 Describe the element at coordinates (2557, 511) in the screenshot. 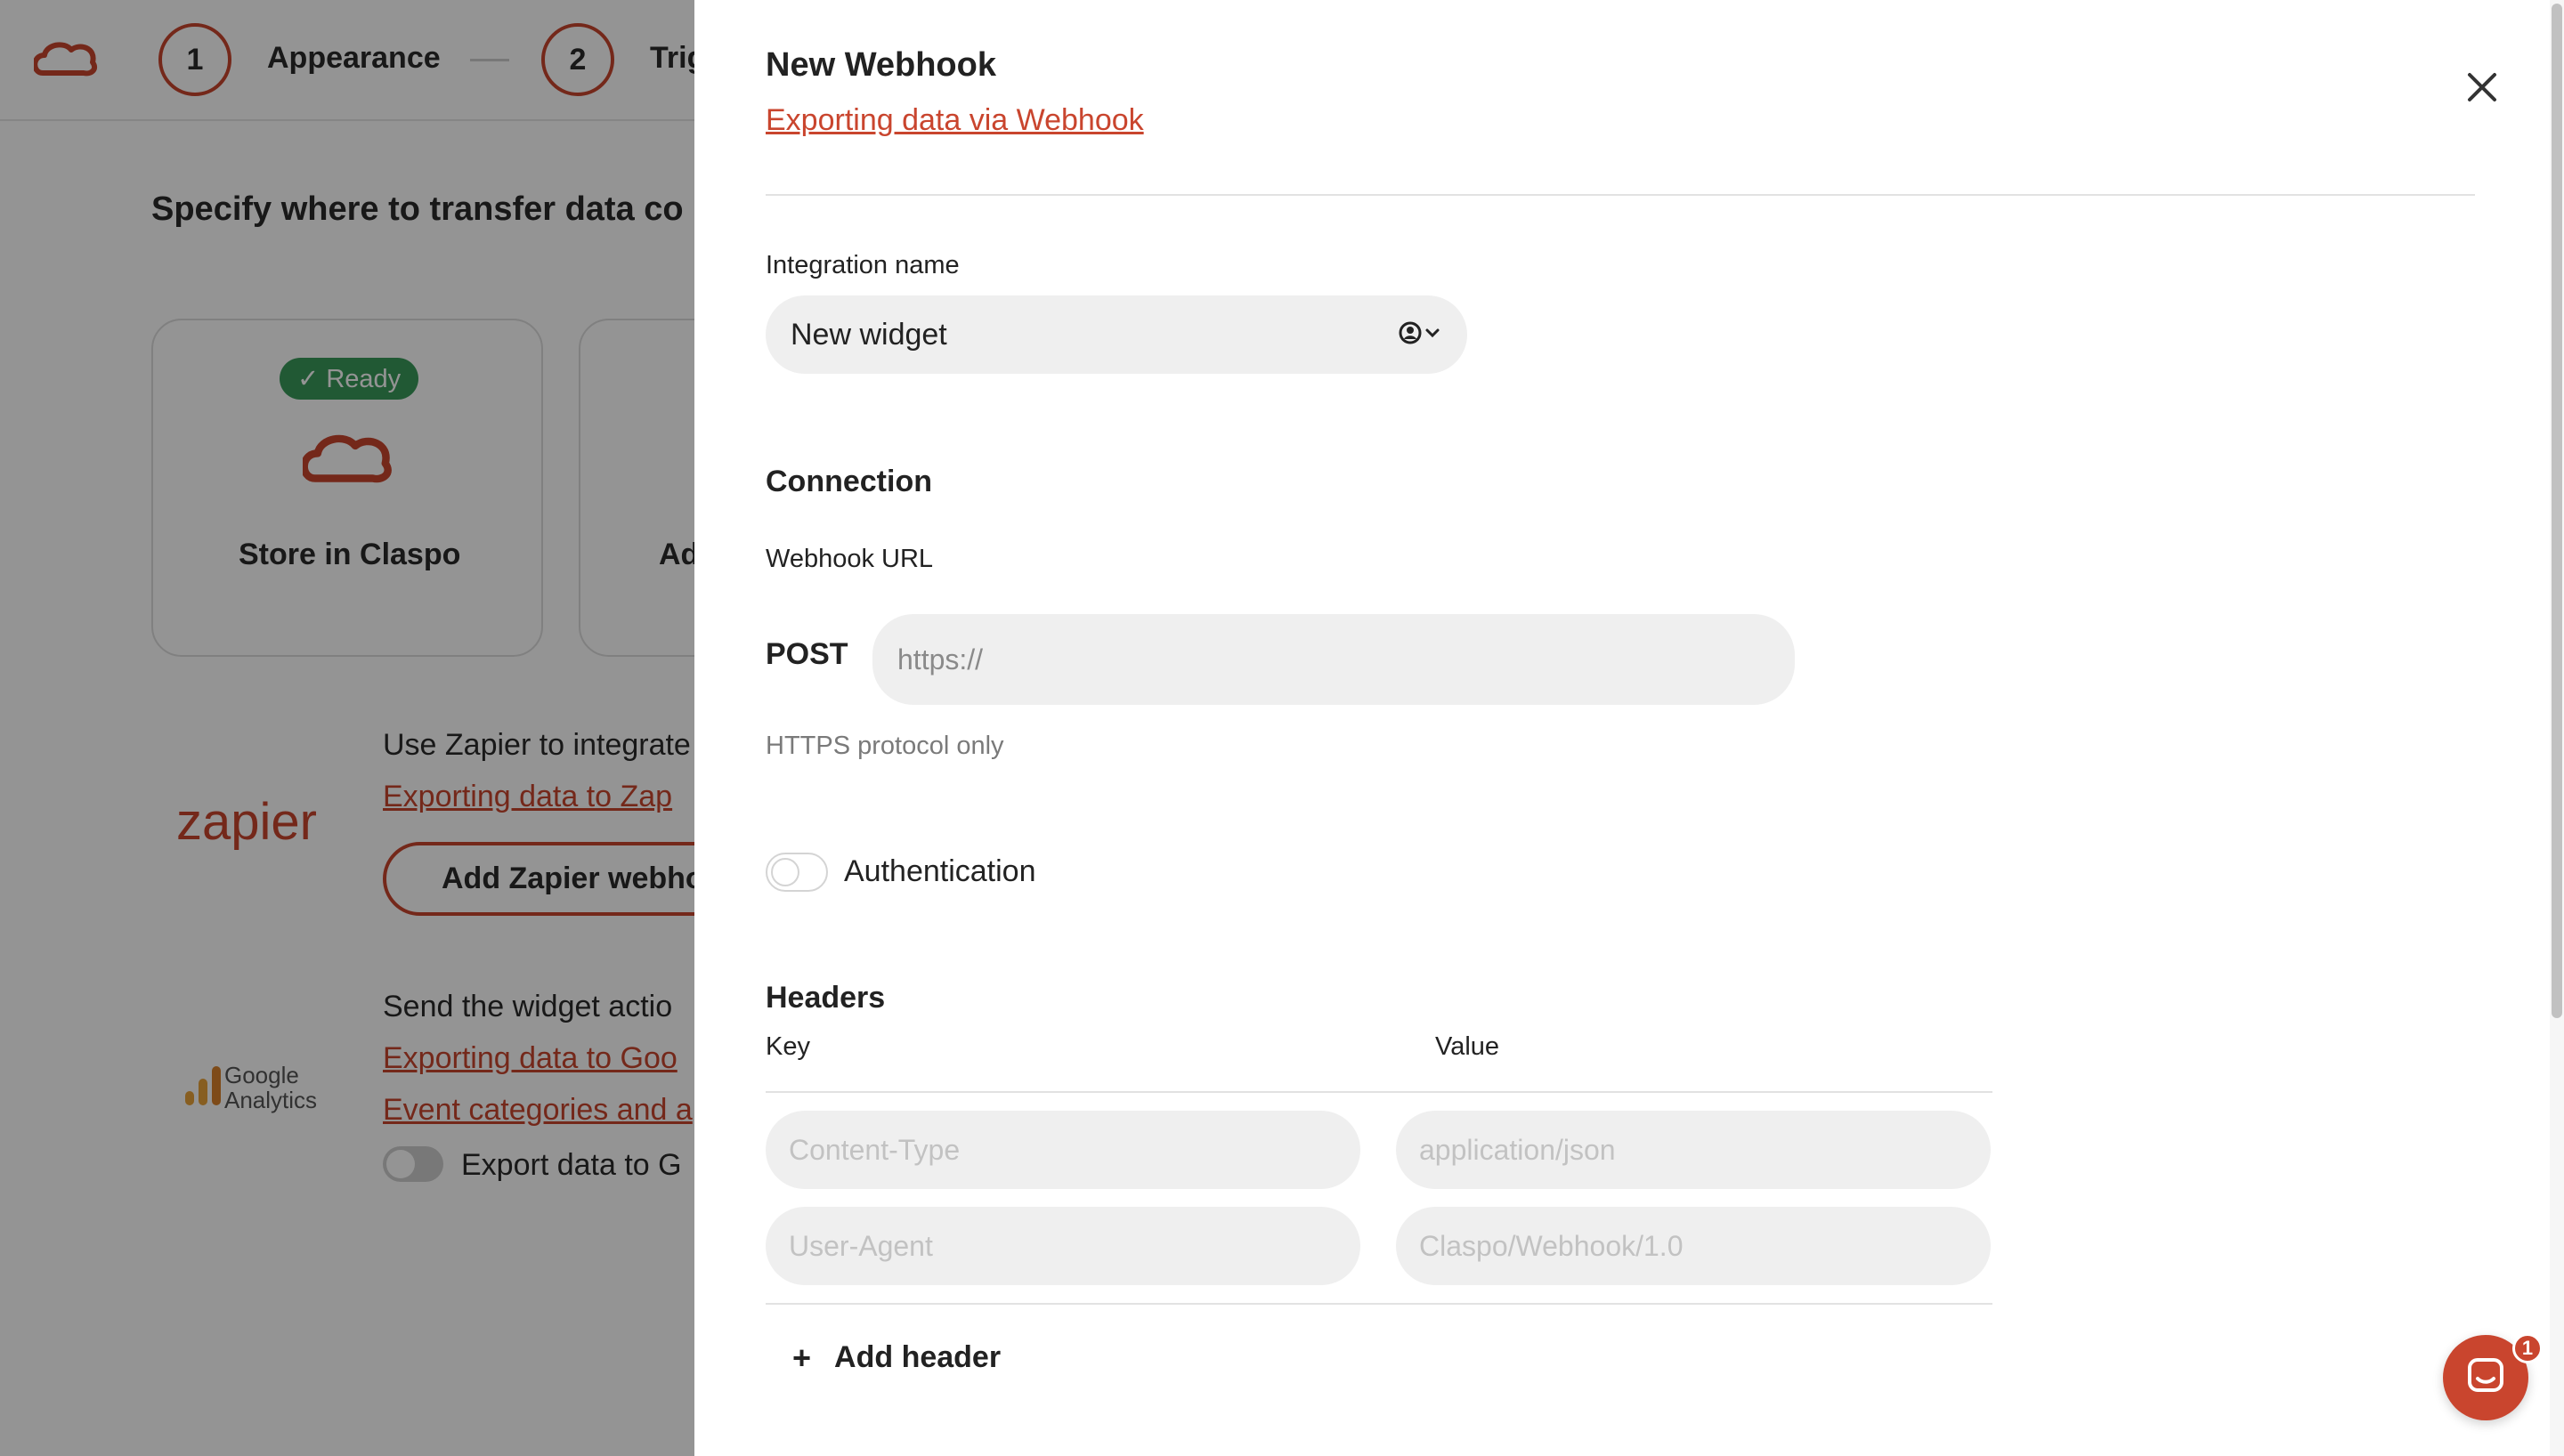

I see `scrollbar-thumb` at that location.